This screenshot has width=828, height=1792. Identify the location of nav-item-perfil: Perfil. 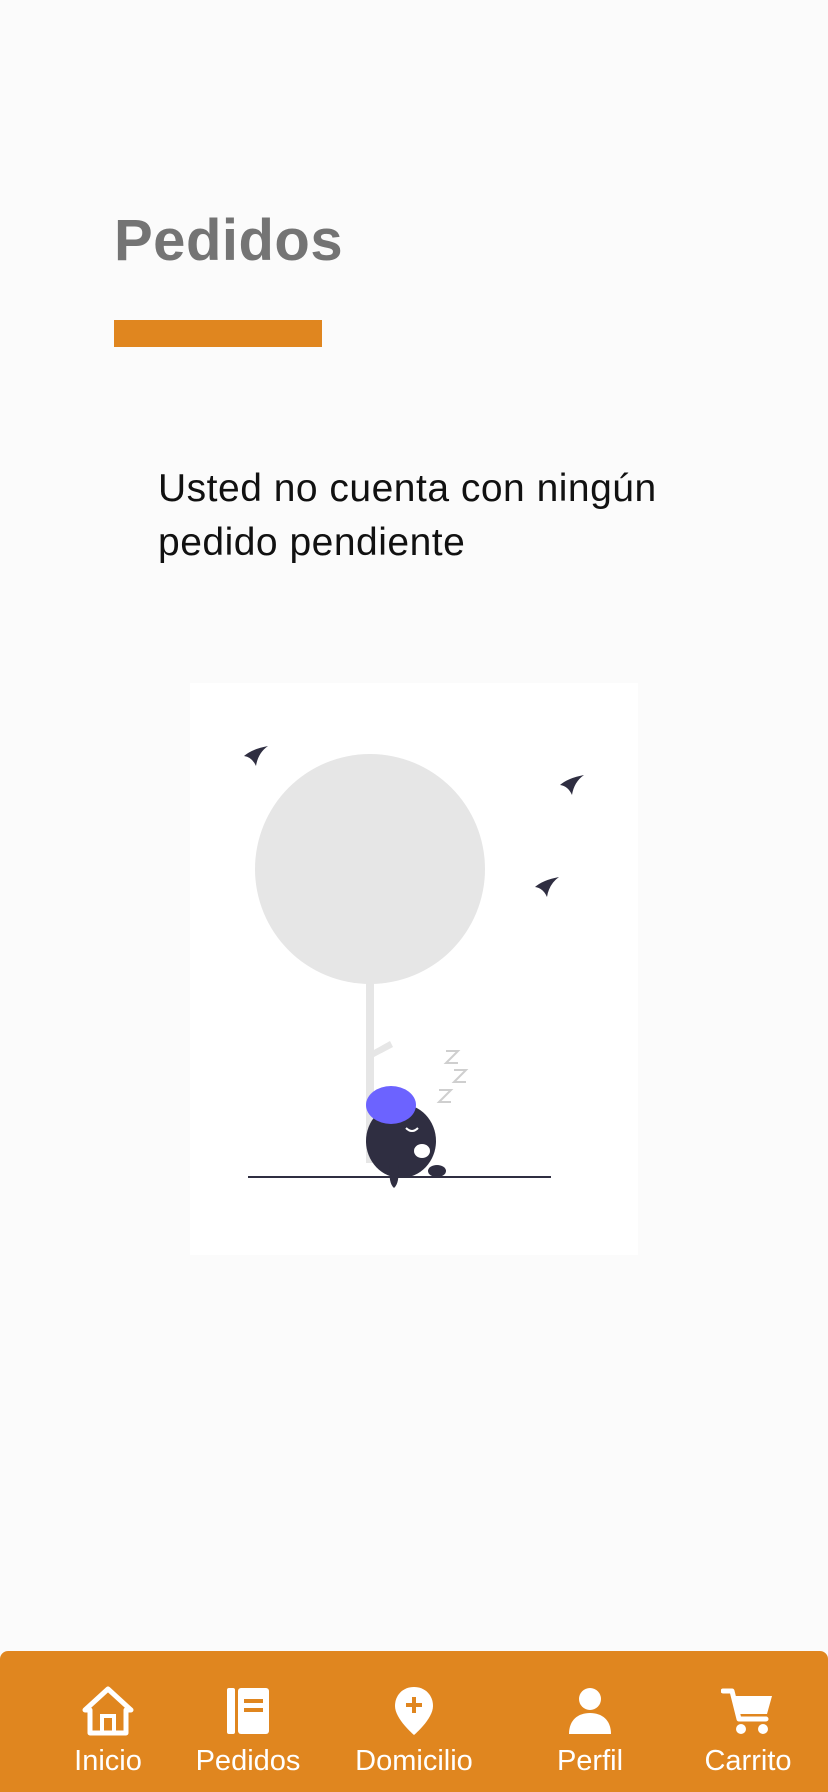
(590, 1721).